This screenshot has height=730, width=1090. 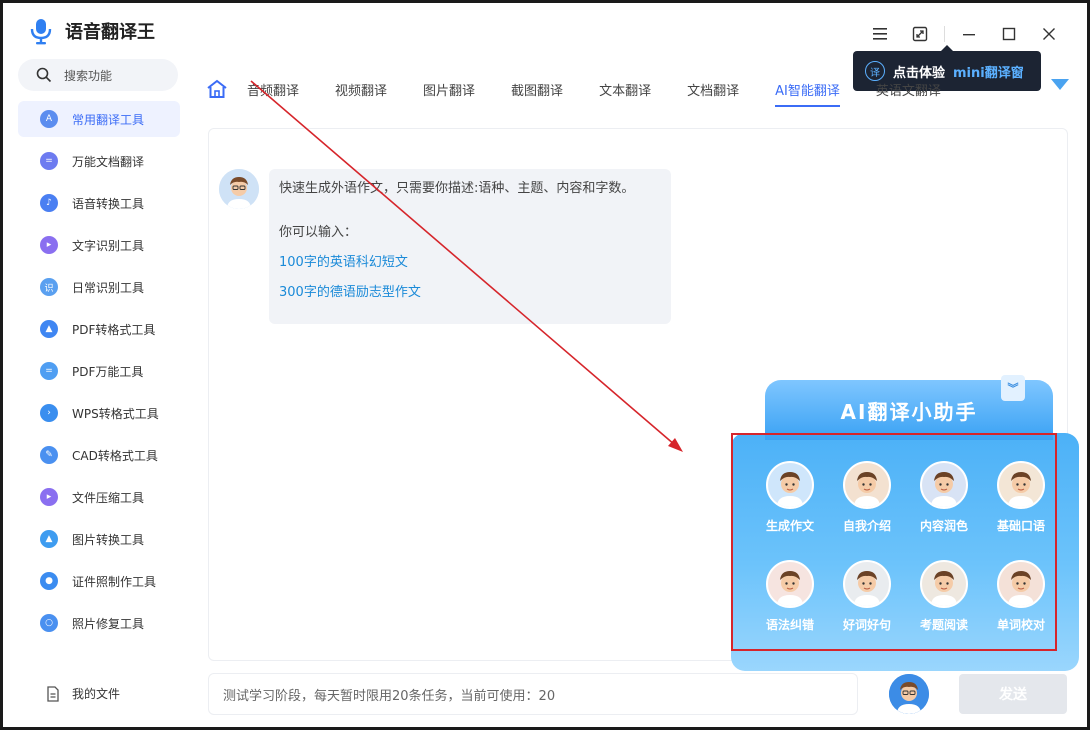 I want to click on search-input: 搜索功能, so click(x=98, y=75).